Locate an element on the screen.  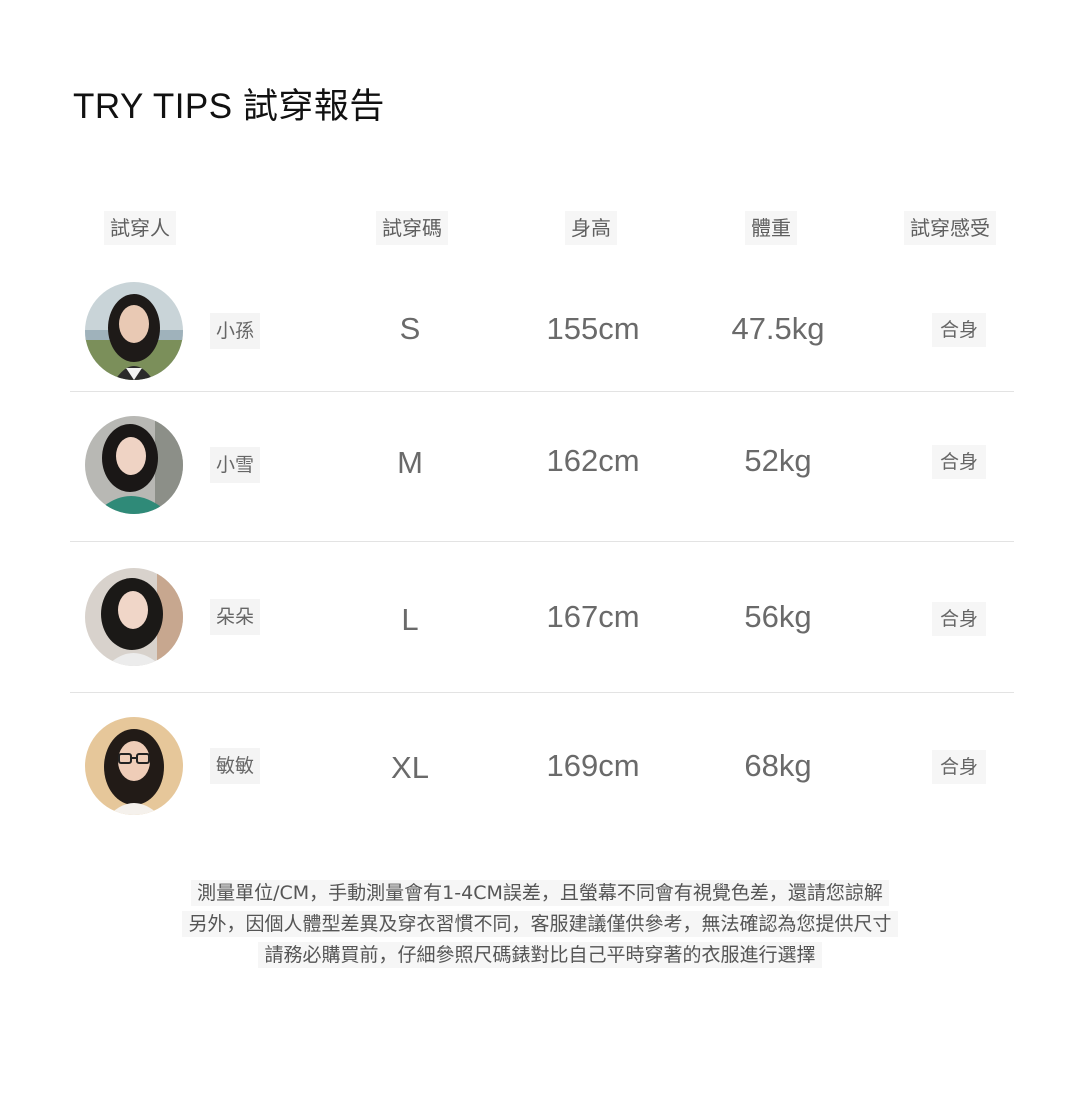
height-value: 167cm is located at coordinates (593, 616).